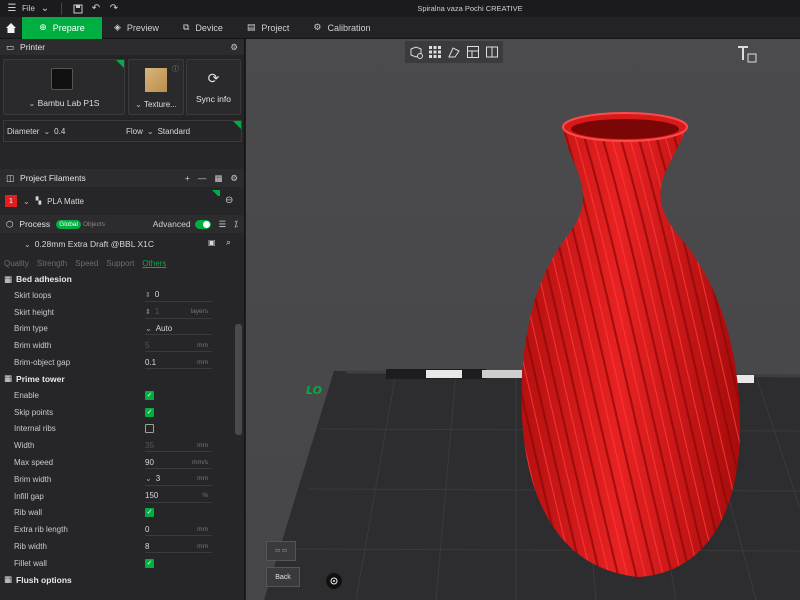  Describe the element at coordinates (228, 242) in the screenshot. I see `search-icon: ⌕` at that location.